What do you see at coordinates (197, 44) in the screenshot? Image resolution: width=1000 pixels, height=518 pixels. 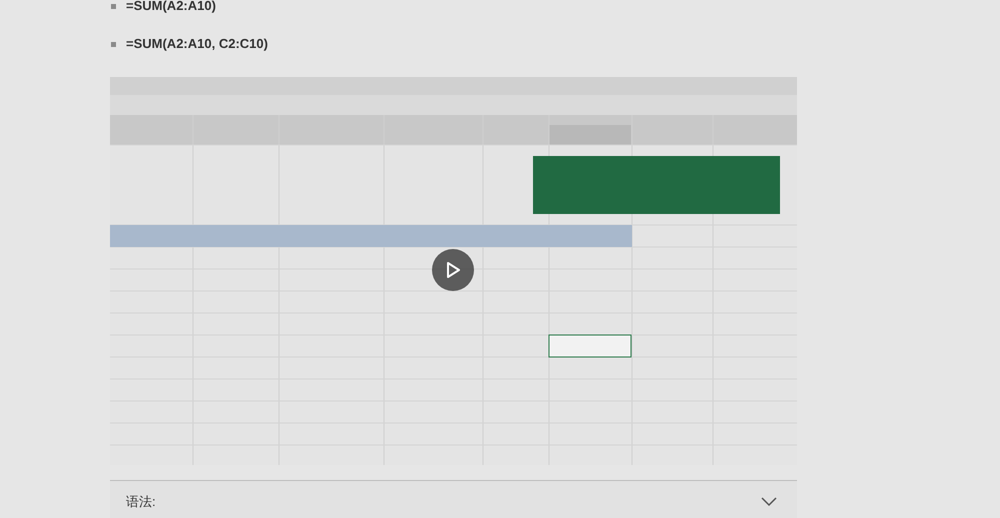 I see `formula-text: =SUM(A2:A10, C2:C10)` at bounding box center [197, 44].